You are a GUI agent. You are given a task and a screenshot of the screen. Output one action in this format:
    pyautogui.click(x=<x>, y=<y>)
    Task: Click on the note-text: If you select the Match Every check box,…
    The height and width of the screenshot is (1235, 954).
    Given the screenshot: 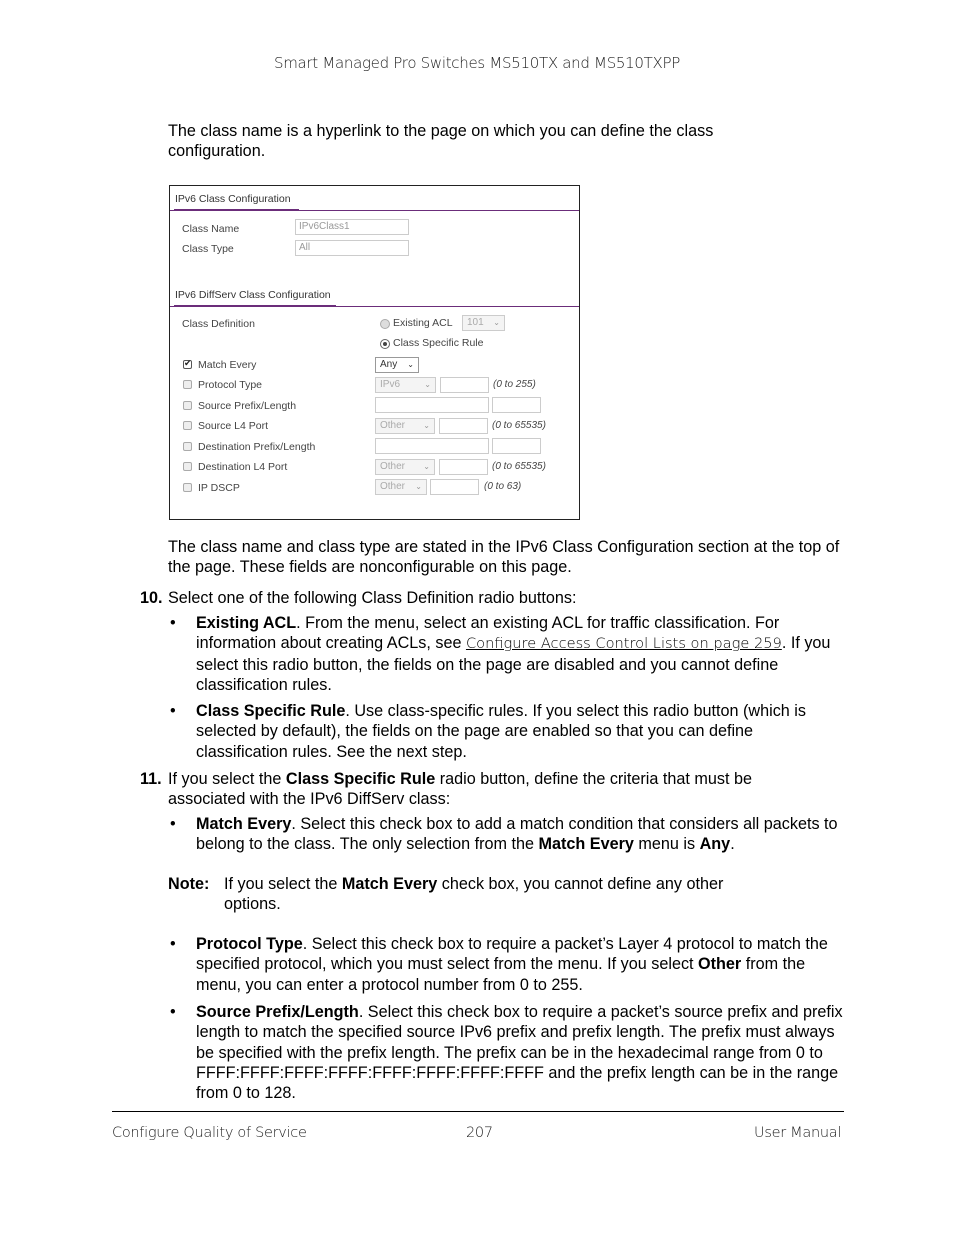 What is the action you would take?
    pyautogui.click(x=494, y=894)
    